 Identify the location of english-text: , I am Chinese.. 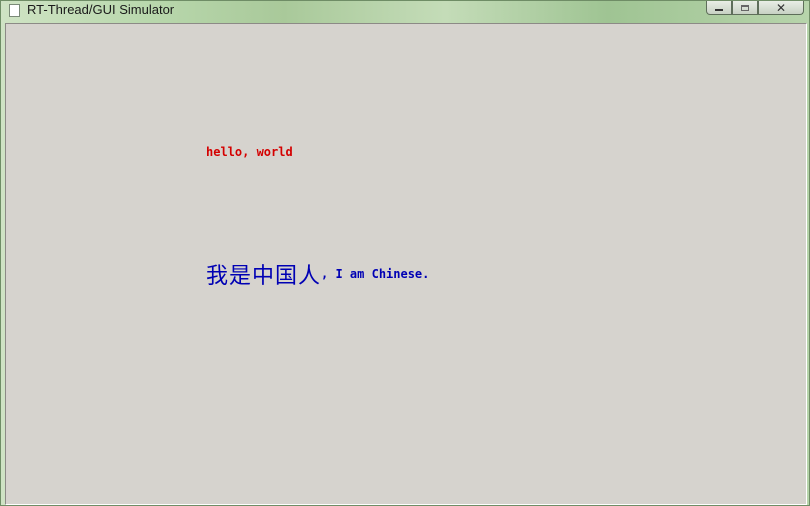
(375, 274).